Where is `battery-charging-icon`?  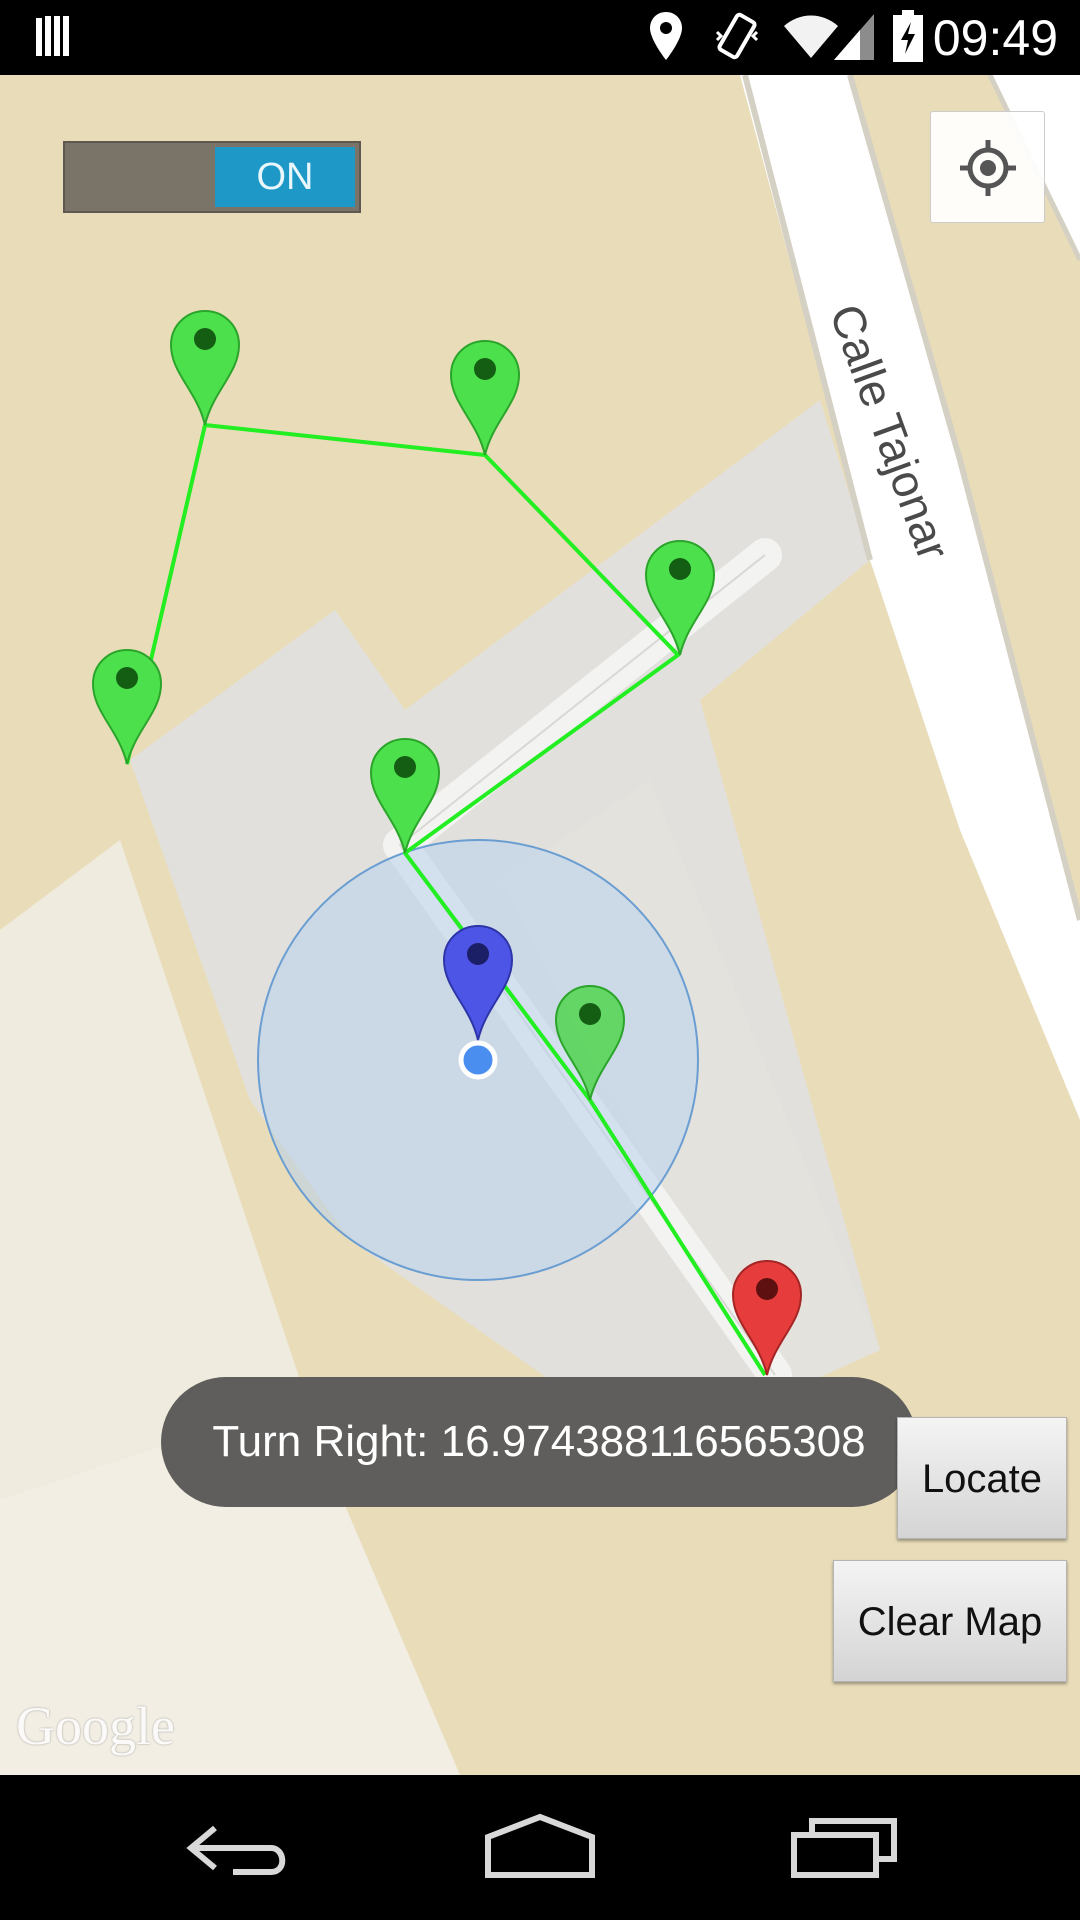
battery-charging-icon is located at coordinates (908, 36).